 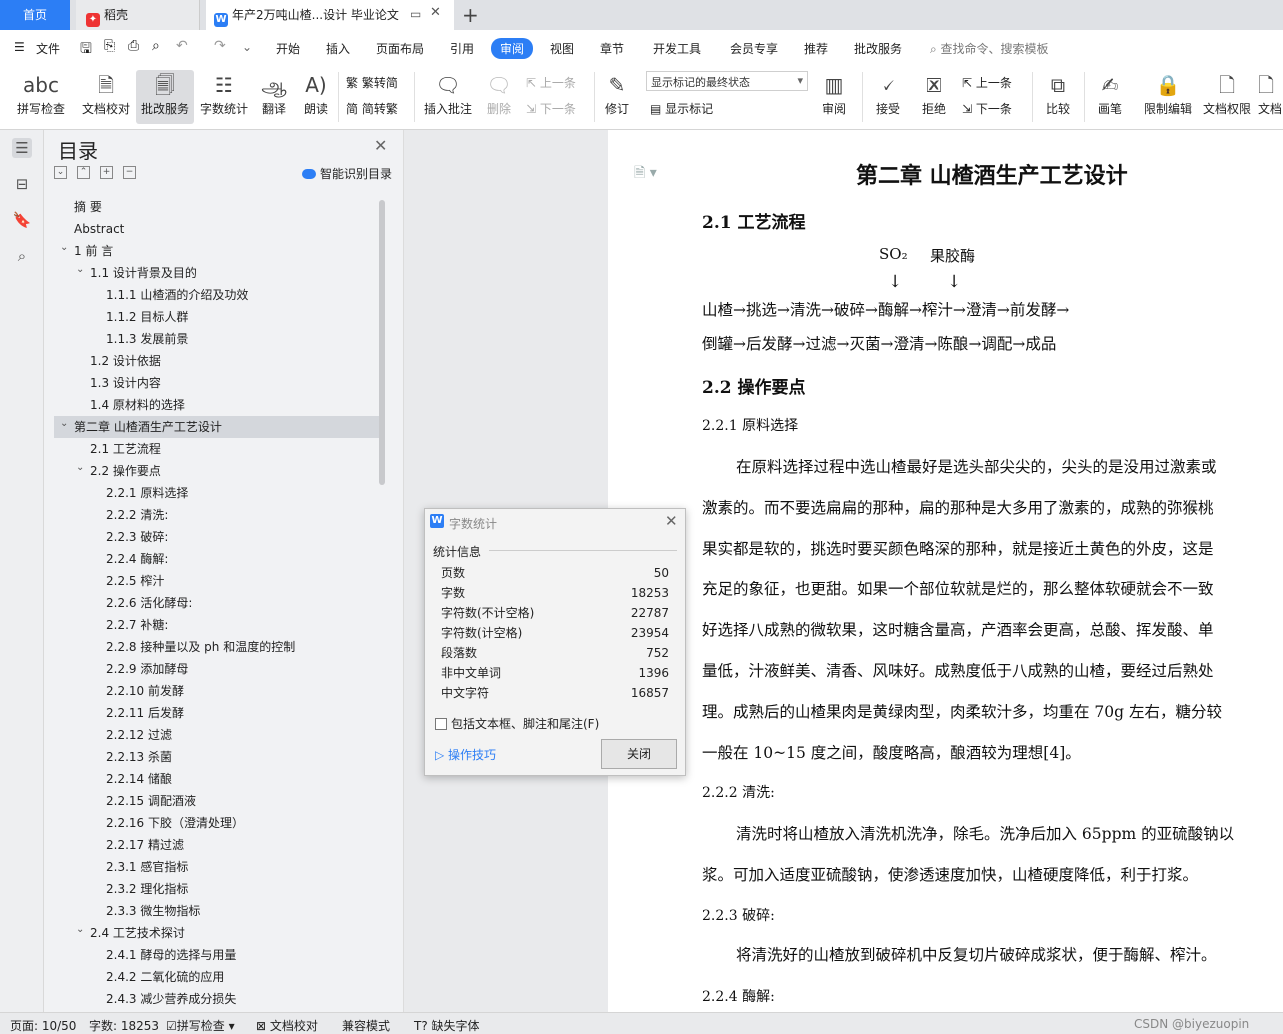 What do you see at coordinates (754, 48) in the screenshot?
I see `menu-member: 会员专享` at bounding box center [754, 48].